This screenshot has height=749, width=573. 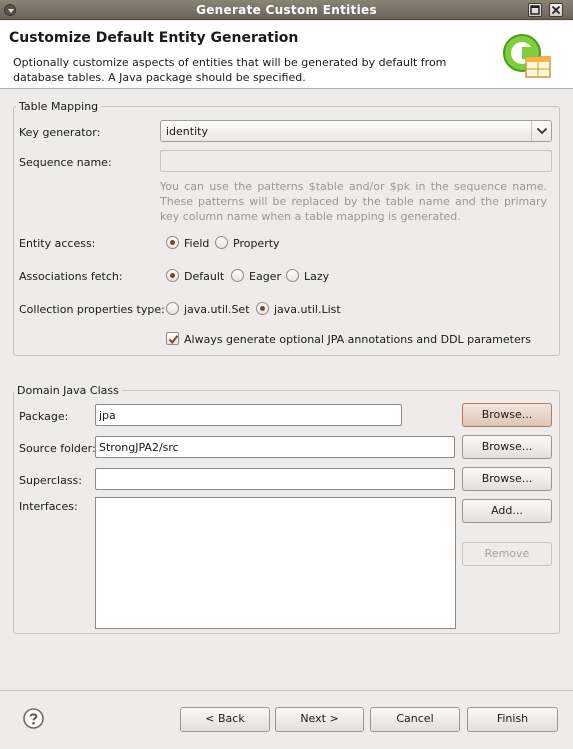 What do you see at coordinates (221, 242) in the screenshot?
I see `entity-access-property-radio` at bounding box center [221, 242].